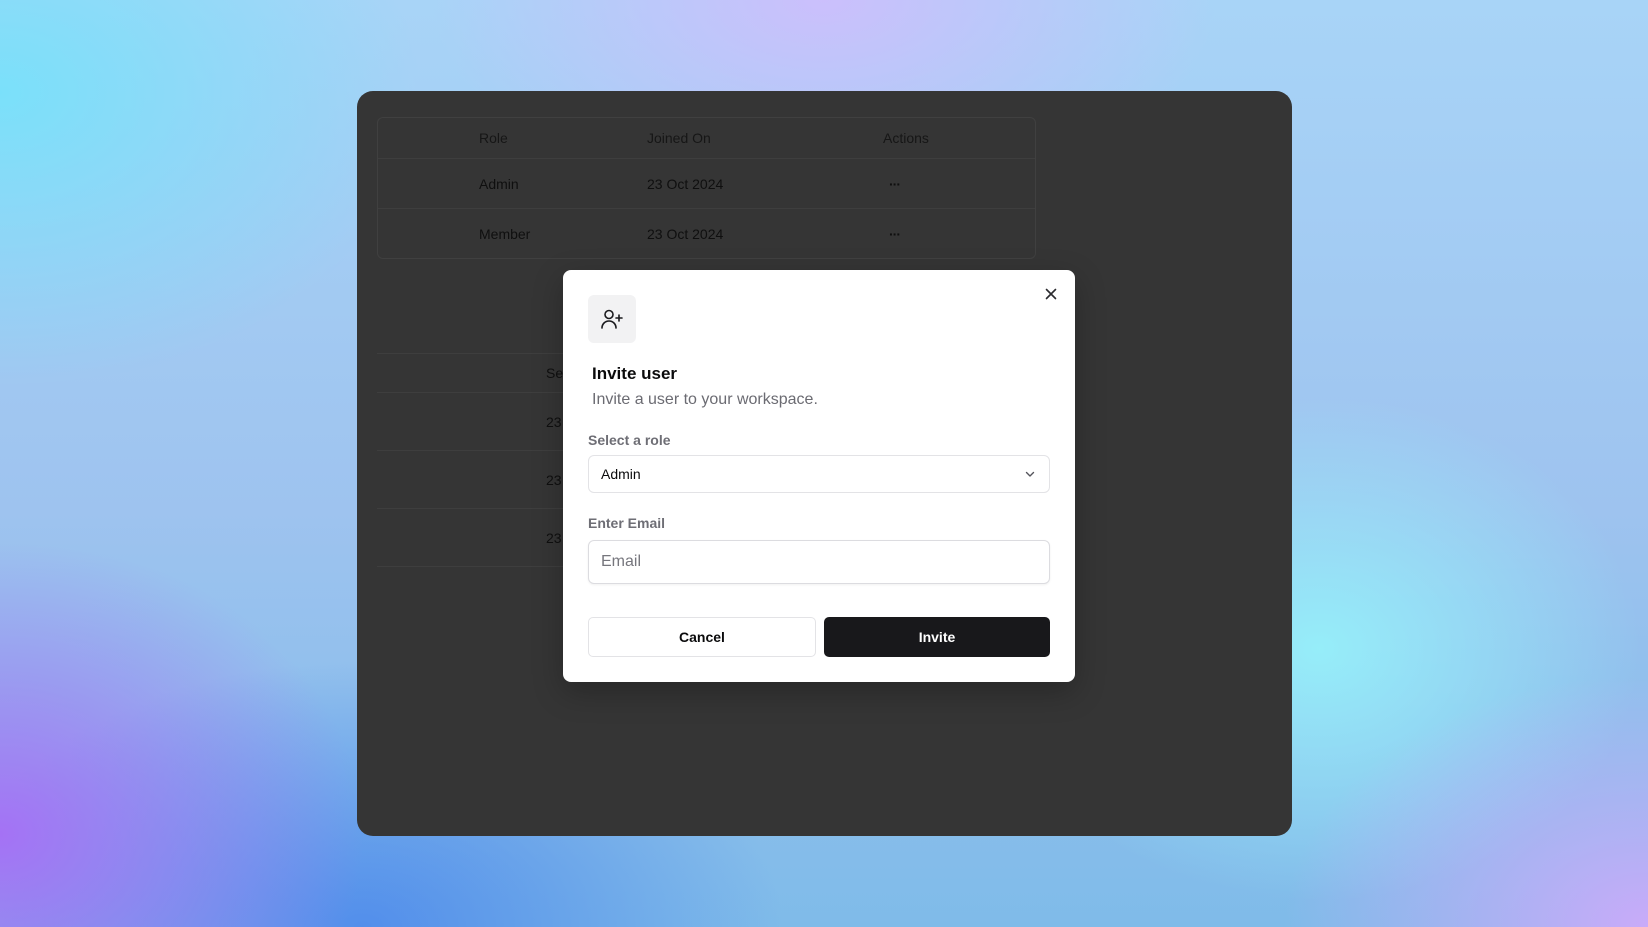 The image size is (1648, 927). What do you see at coordinates (627, 523) in the screenshot?
I see `email-label: Enter Email` at bounding box center [627, 523].